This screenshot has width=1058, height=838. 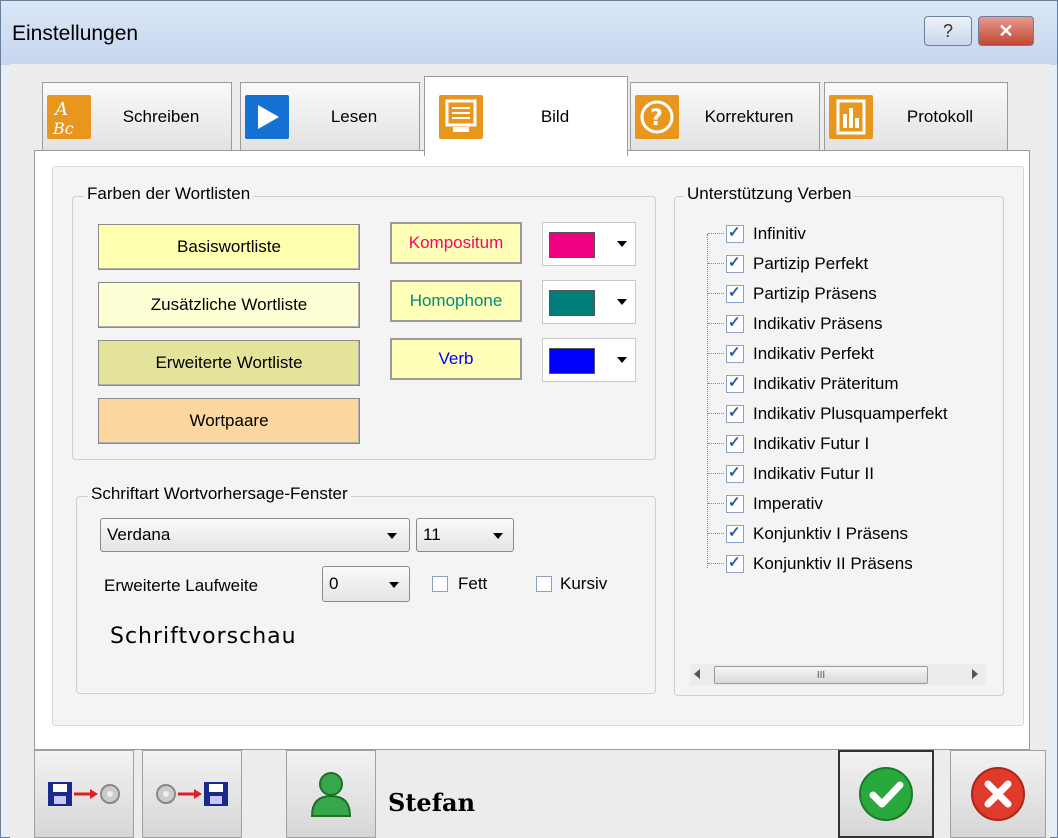 I want to click on svg-text: Bc, so click(x=63, y=128).